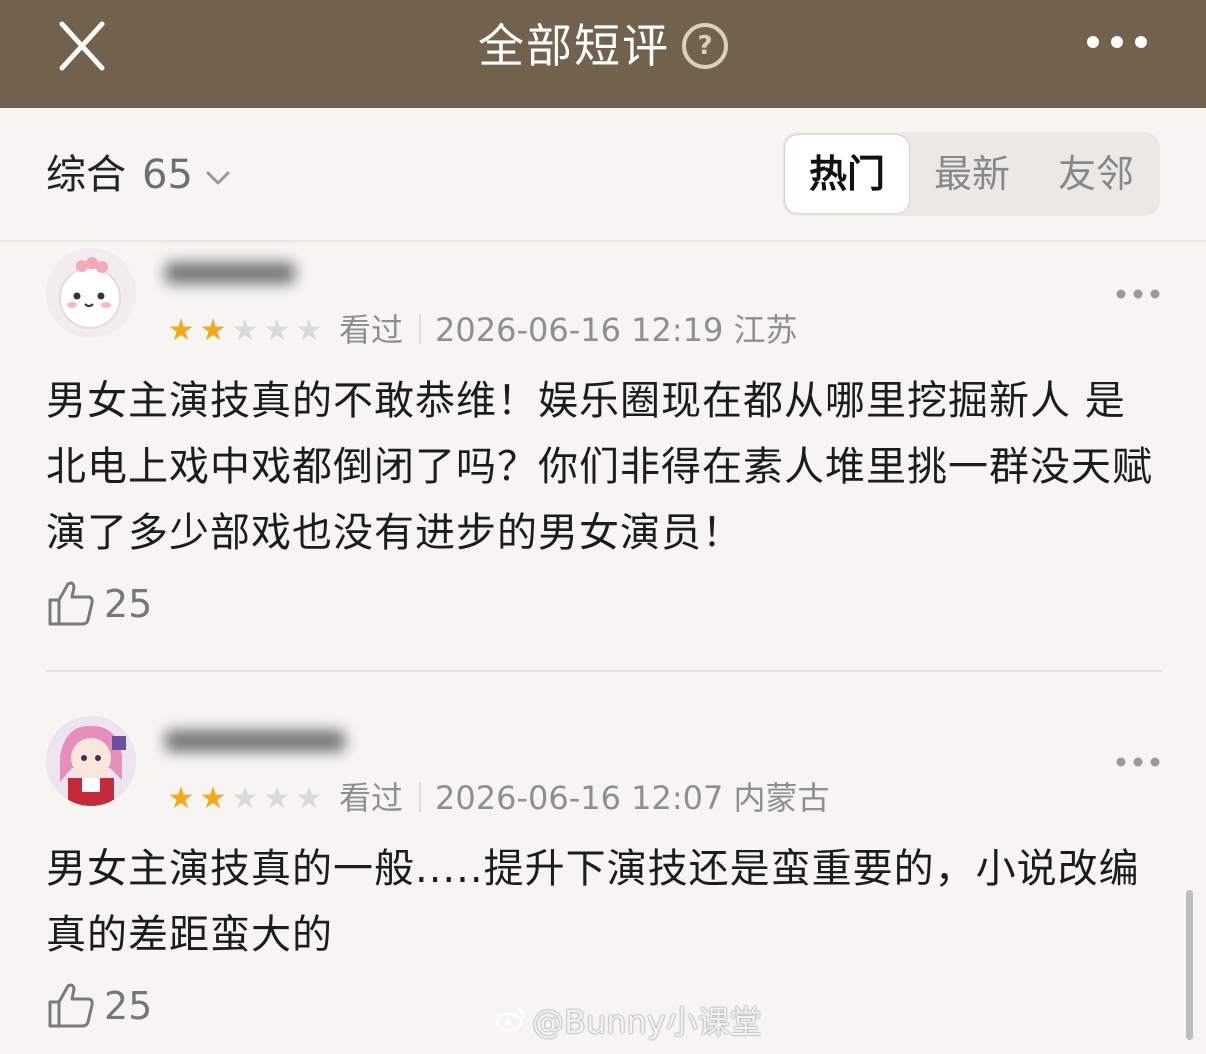 This screenshot has height=1054, width=1206. Describe the element at coordinates (574, 46) in the screenshot. I see `page-title-text: 全部短评` at that location.